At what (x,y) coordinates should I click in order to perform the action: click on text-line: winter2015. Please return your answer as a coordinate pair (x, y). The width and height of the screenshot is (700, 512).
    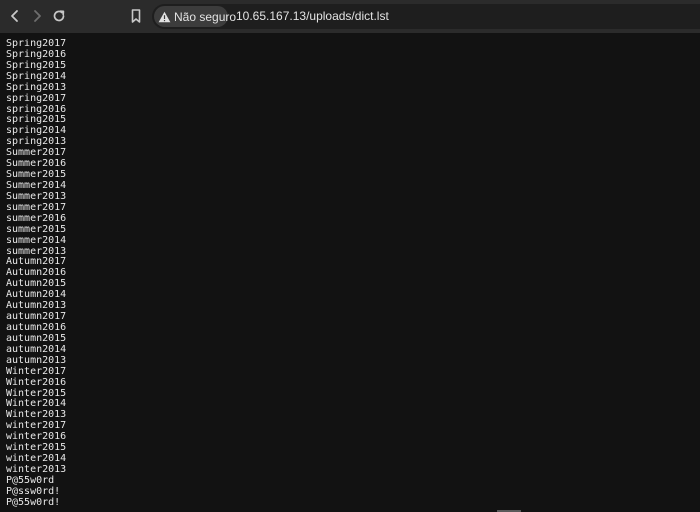
    Looking at the image, I should click on (36, 448).